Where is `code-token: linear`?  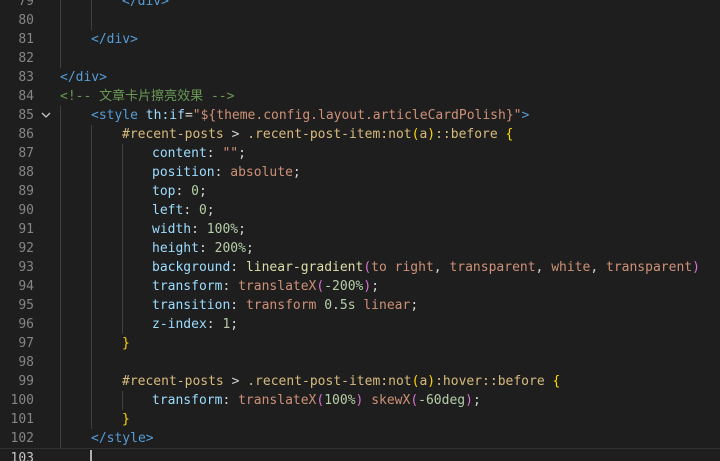
code-token: linear is located at coordinates (387, 305).